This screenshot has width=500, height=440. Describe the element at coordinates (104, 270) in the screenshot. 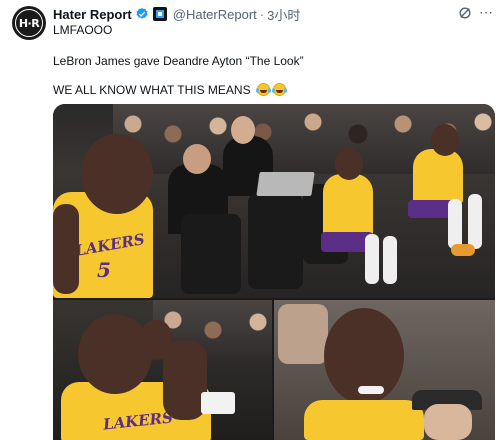

I see `jersey-number: 5` at that location.